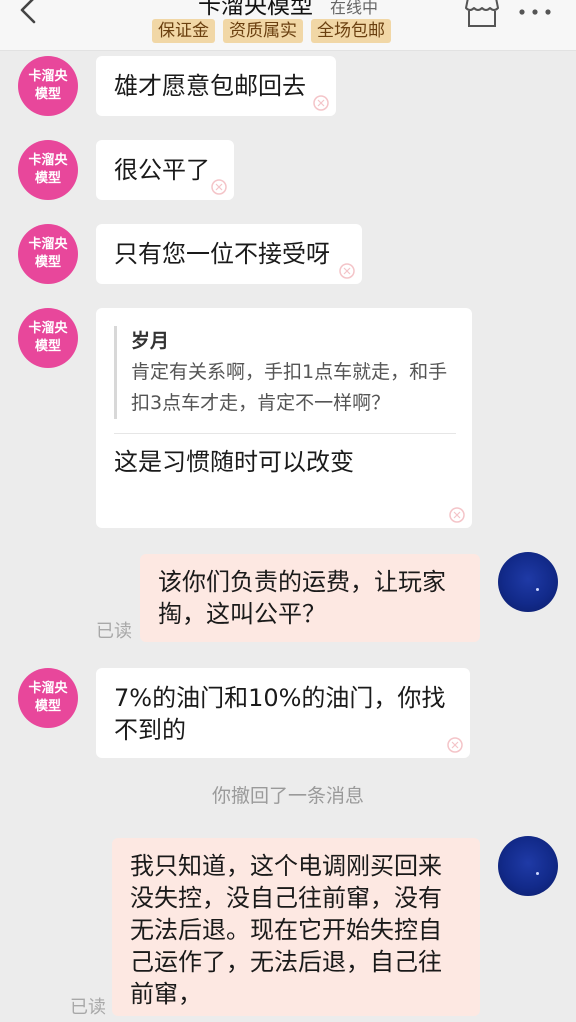 Image resolution: width=576 pixels, height=1022 pixels. Describe the element at coordinates (354, 8) in the screenshot. I see `online-status: 在线中` at that location.